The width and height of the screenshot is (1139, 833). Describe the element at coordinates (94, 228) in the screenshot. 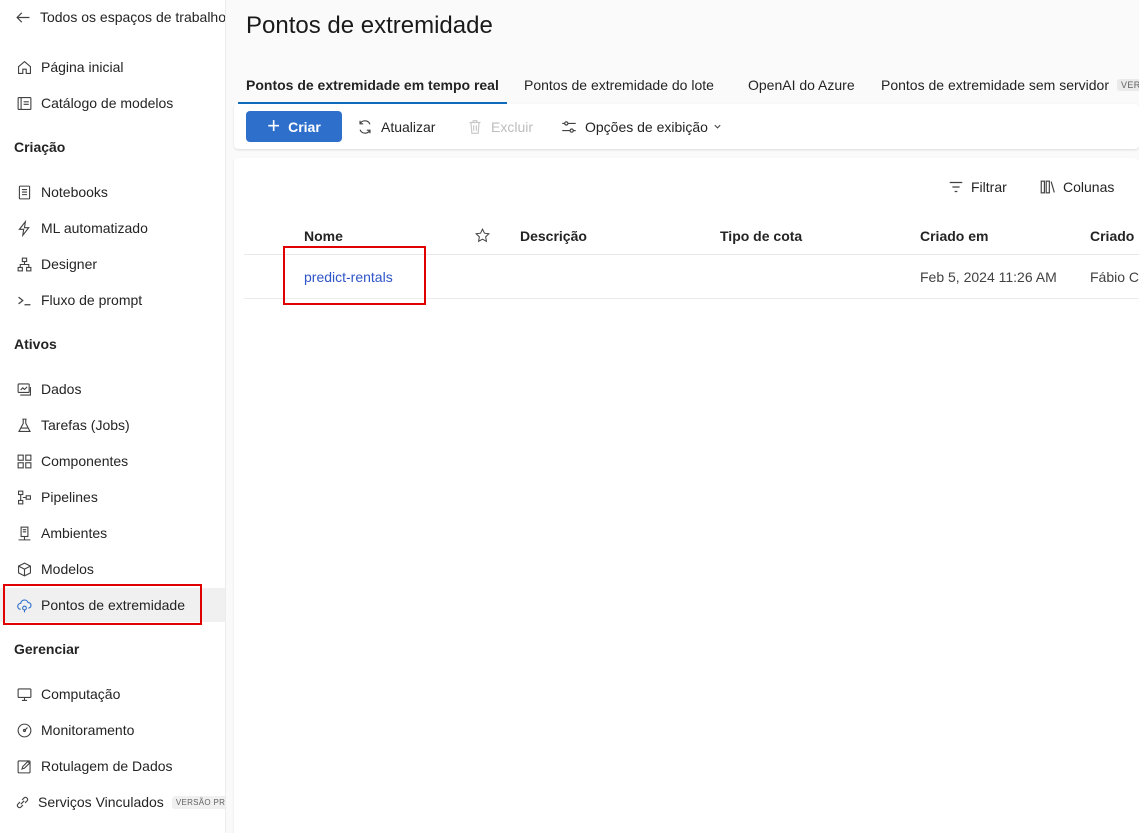

I see `sidebar-item-label: ML automatizado` at that location.